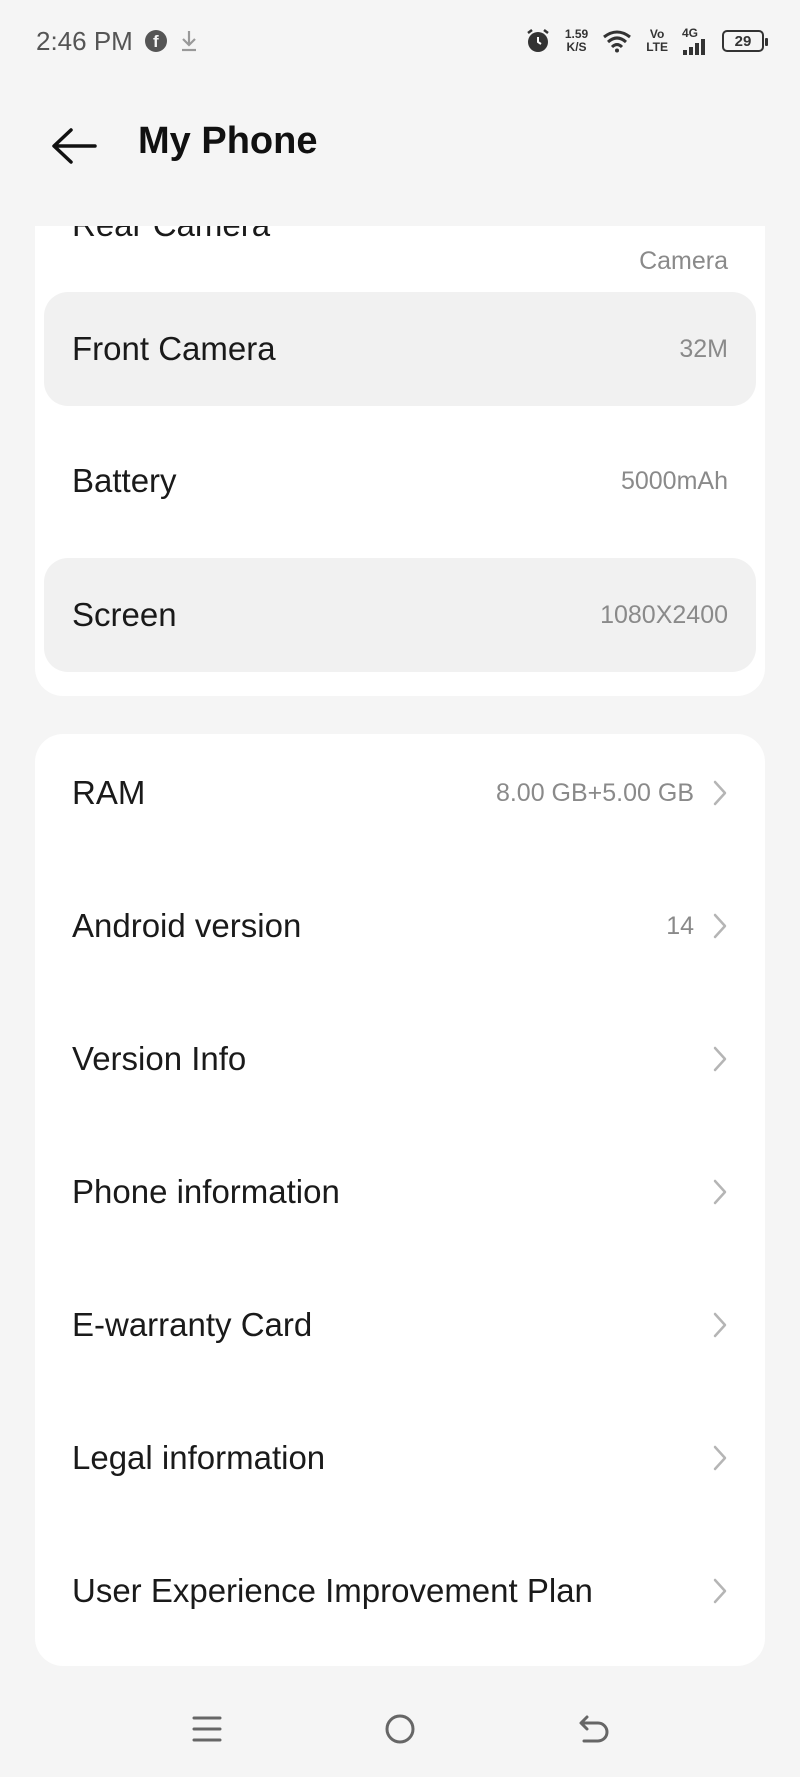 The height and width of the screenshot is (1777, 800). Describe the element at coordinates (124, 614) in the screenshot. I see `row-label: Screen` at that location.